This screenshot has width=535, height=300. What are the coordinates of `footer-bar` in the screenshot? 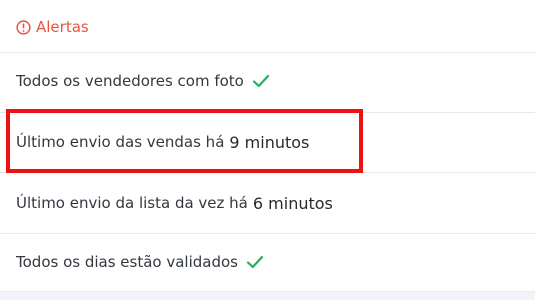 It's located at (267, 295).